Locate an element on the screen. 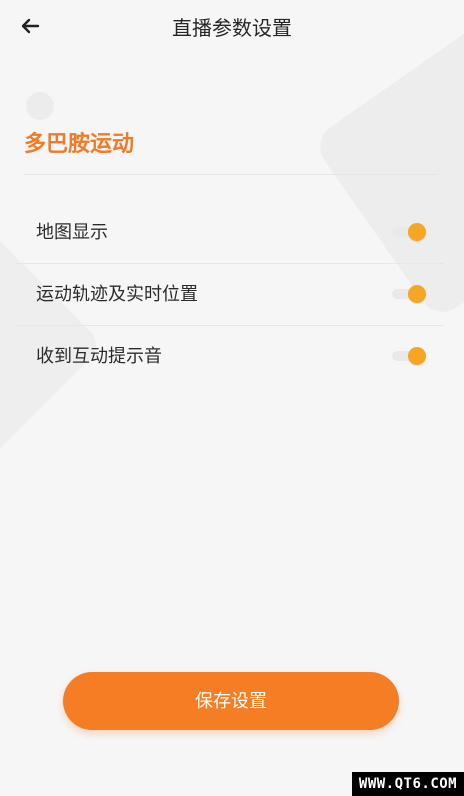  setting-row-track-location: 运动轨迹及实时位置 is located at coordinates (230, 295).